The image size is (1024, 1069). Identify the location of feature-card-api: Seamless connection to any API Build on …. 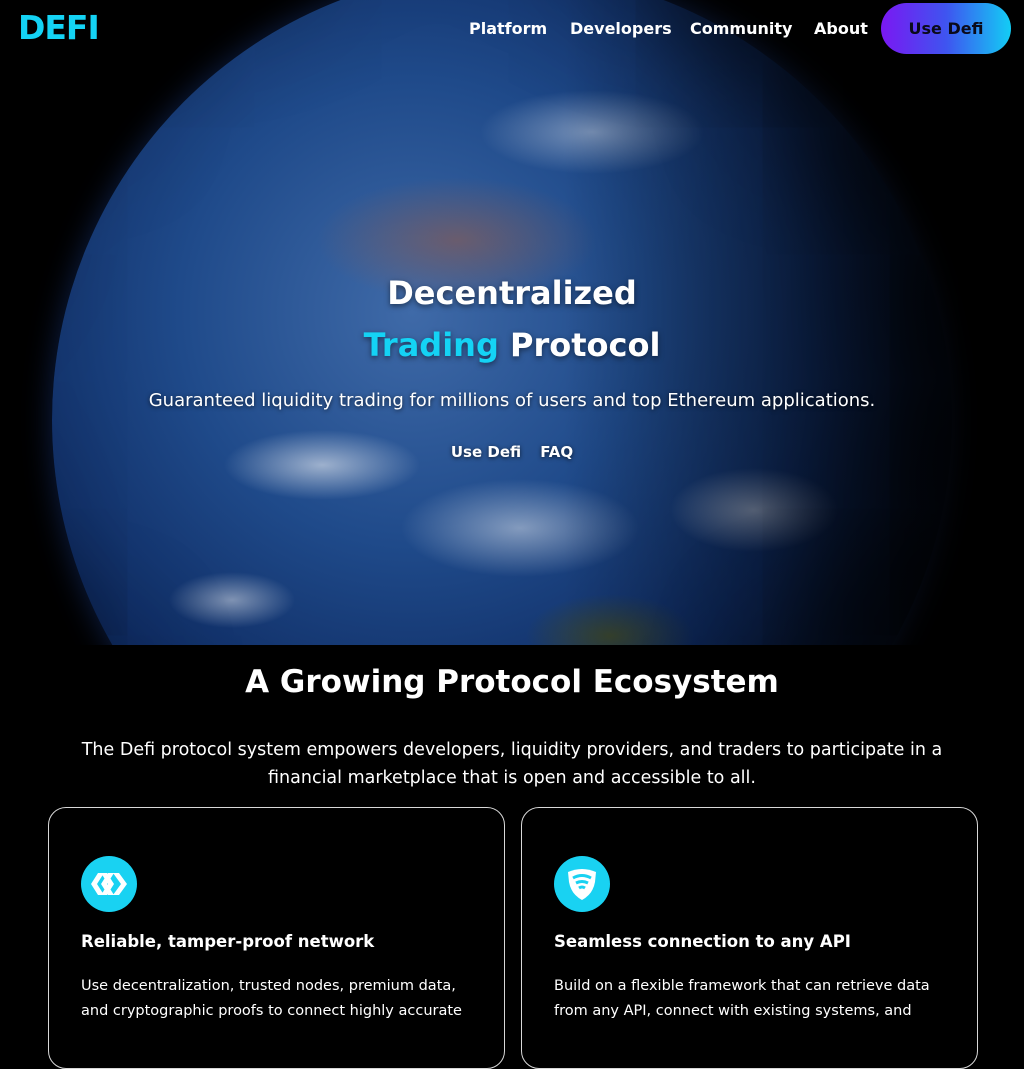
(749, 938).